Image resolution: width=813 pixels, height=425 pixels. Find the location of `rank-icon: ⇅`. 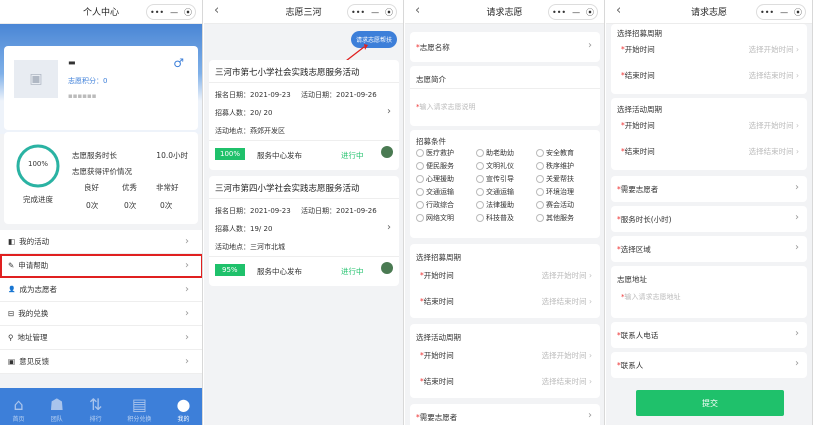

rank-icon: ⇅ is located at coordinates (95, 404).